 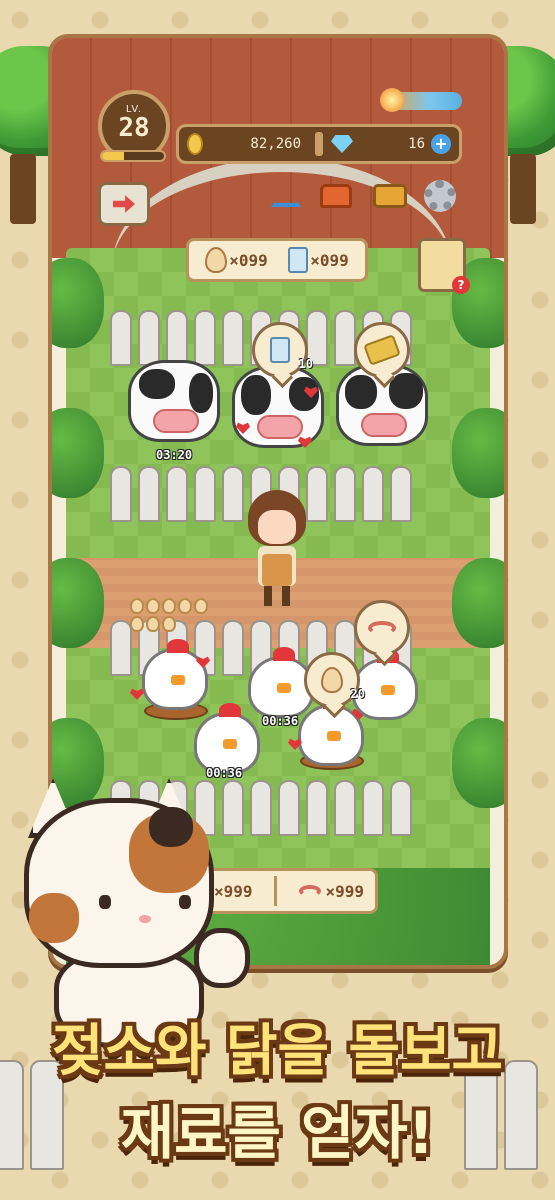 I want to click on exit-farm-icon, so click(x=124, y=204).